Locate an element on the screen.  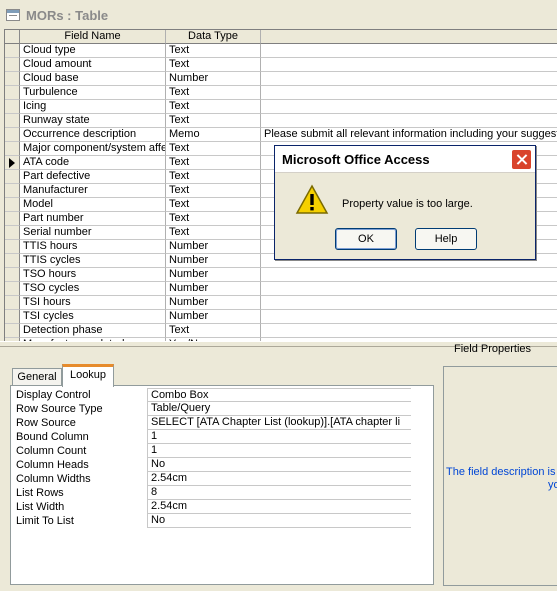
table-row: Cloud amount Text is located at coordinates (281, 65).